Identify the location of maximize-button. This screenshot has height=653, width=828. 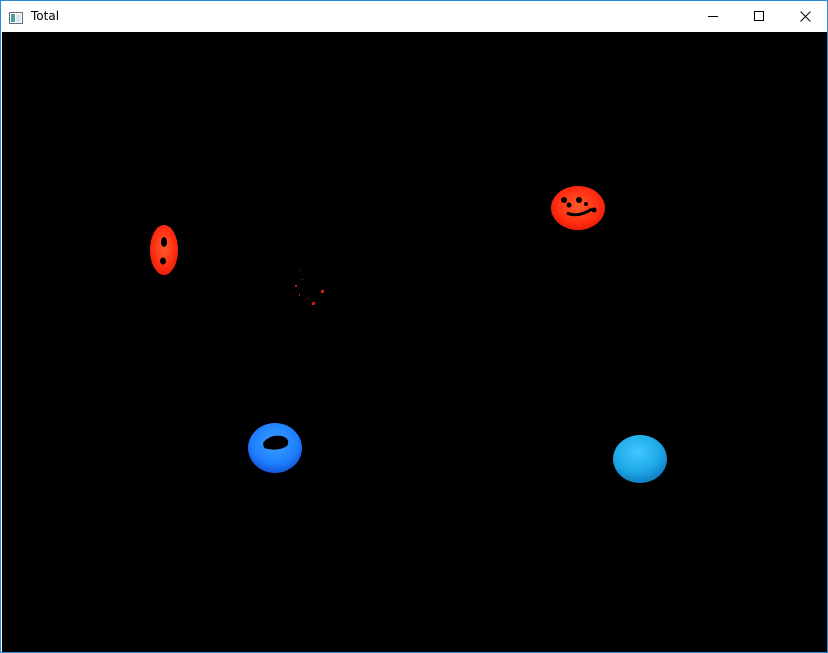
(759, 16).